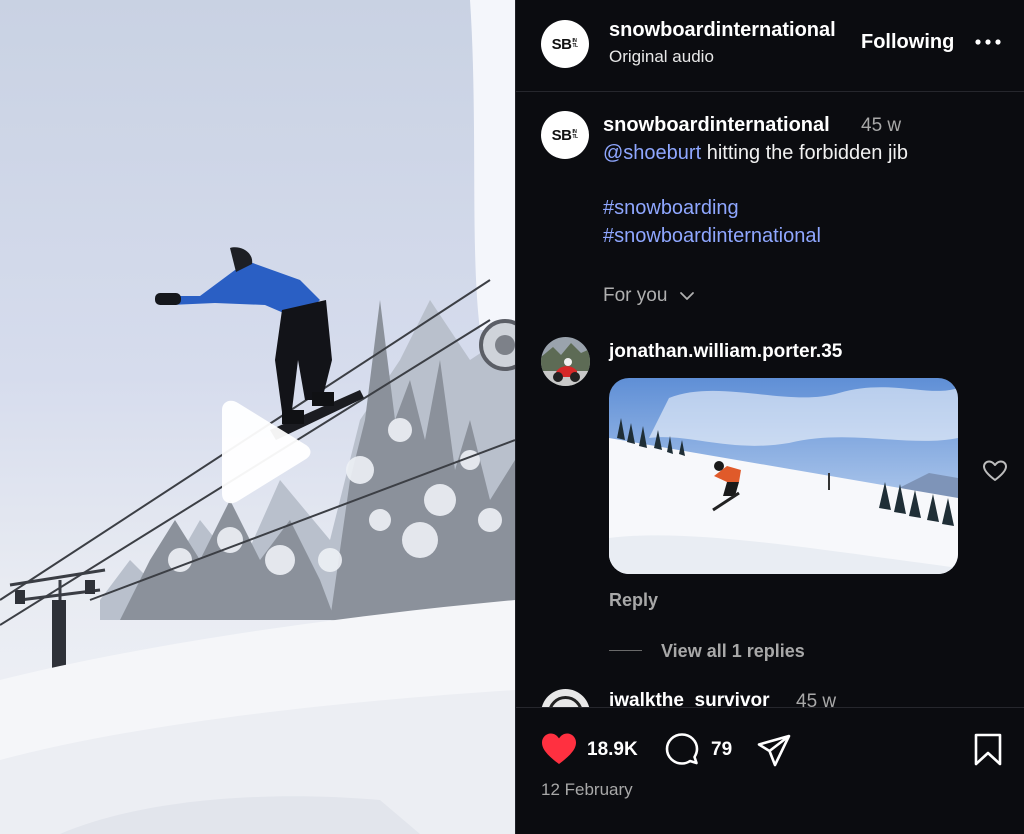 This screenshot has width=1024, height=834. What do you see at coordinates (881, 125) in the screenshot?
I see `caption-timestamp: 45 w` at bounding box center [881, 125].